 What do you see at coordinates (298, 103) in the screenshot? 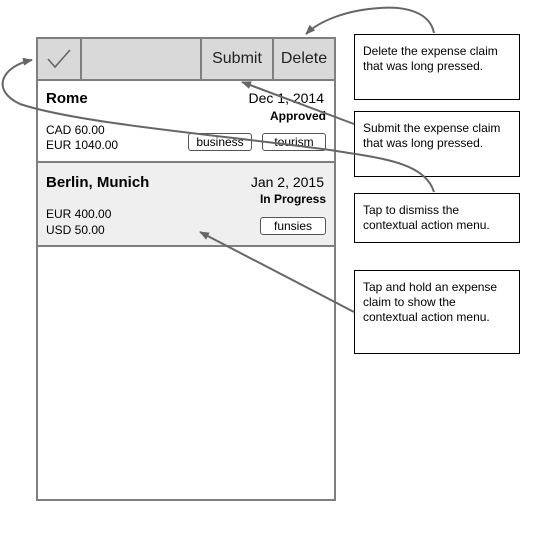
I see `arrow-submit` at bounding box center [298, 103].